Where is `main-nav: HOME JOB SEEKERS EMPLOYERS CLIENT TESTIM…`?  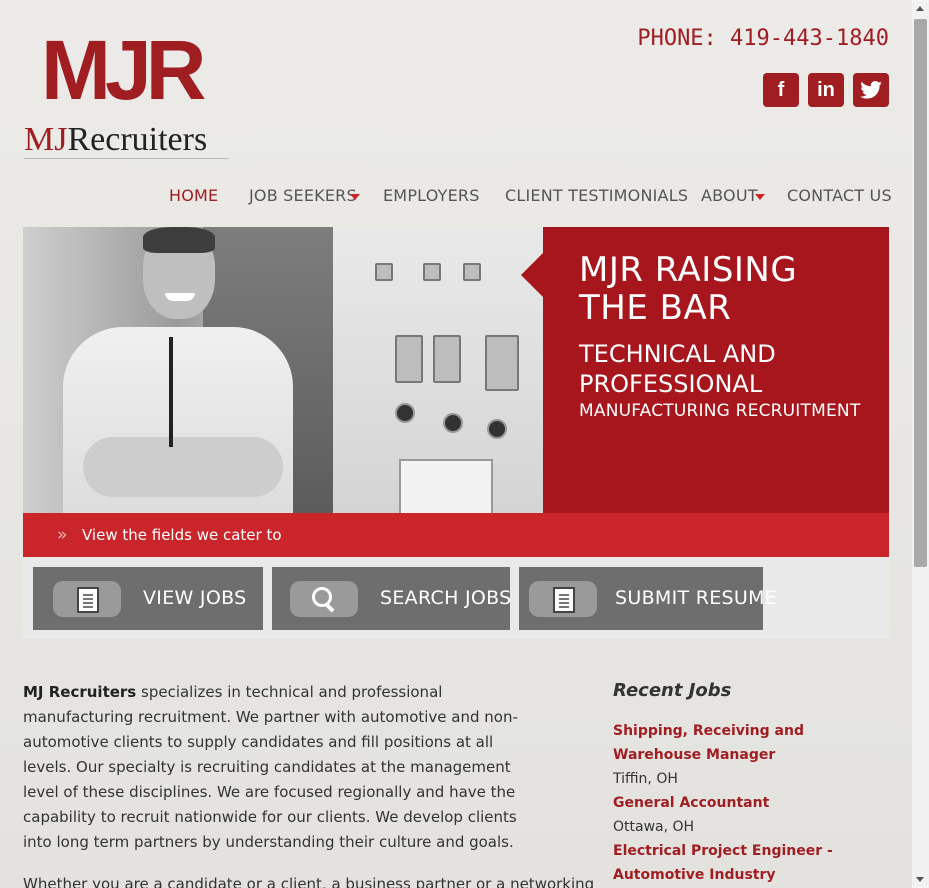
main-nav: HOME JOB SEEKERS EMPLOYERS CLIENT TESTIM… is located at coordinates (456, 198).